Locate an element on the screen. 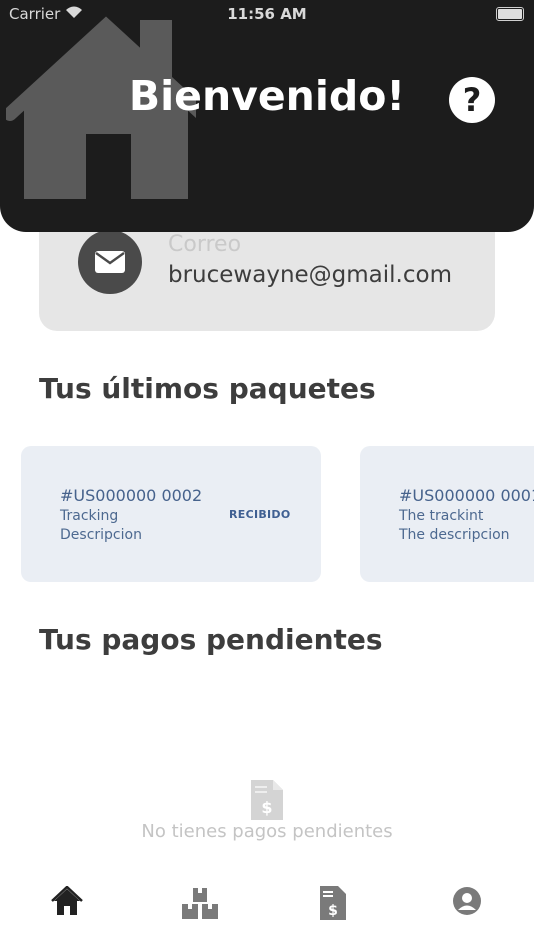  email-label: Correo is located at coordinates (205, 244).